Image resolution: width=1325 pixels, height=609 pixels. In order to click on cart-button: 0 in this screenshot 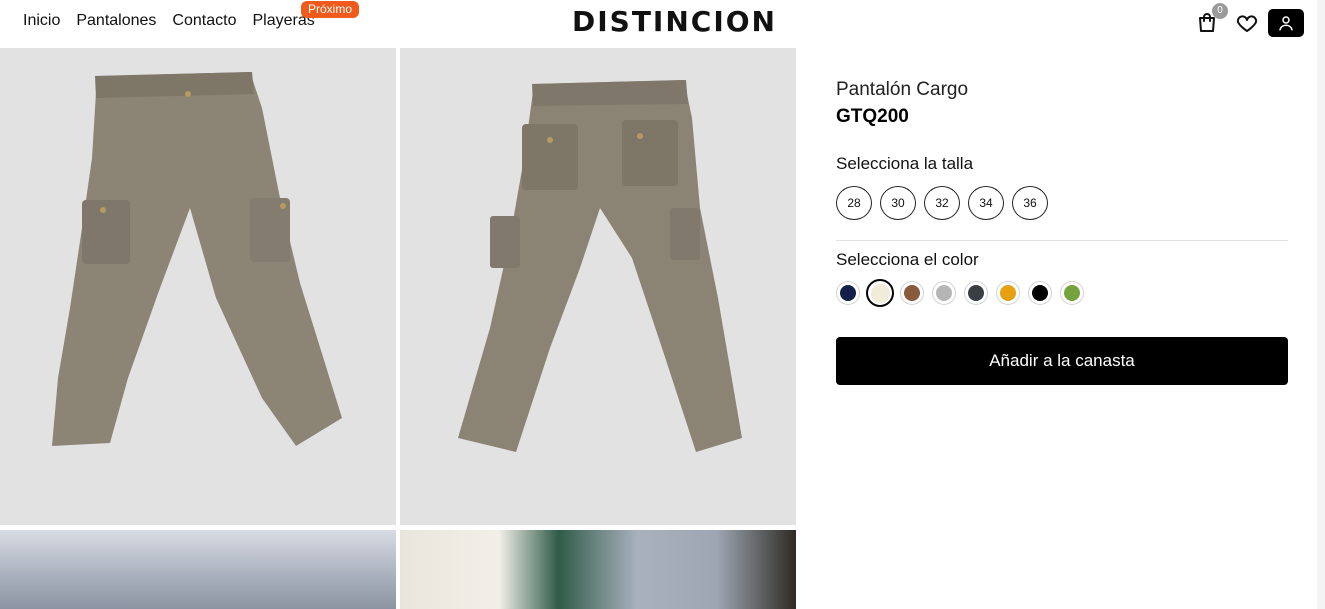, I will do `click(1211, 19)`.